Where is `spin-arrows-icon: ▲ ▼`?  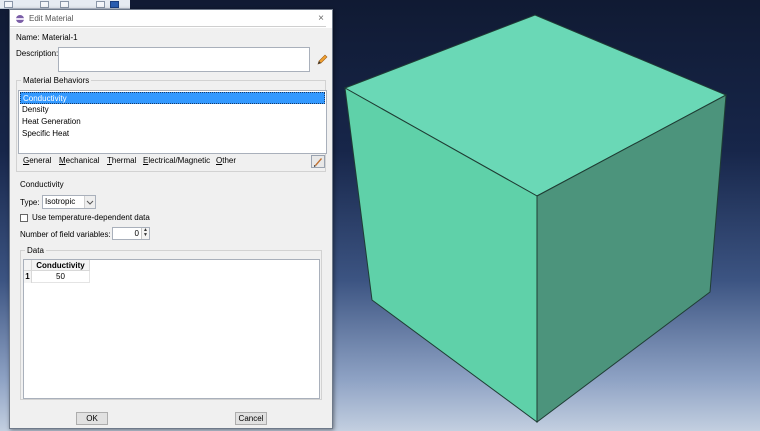 spin-arrows-icon: ▲ ▼ is located at coordinates (145, 233).